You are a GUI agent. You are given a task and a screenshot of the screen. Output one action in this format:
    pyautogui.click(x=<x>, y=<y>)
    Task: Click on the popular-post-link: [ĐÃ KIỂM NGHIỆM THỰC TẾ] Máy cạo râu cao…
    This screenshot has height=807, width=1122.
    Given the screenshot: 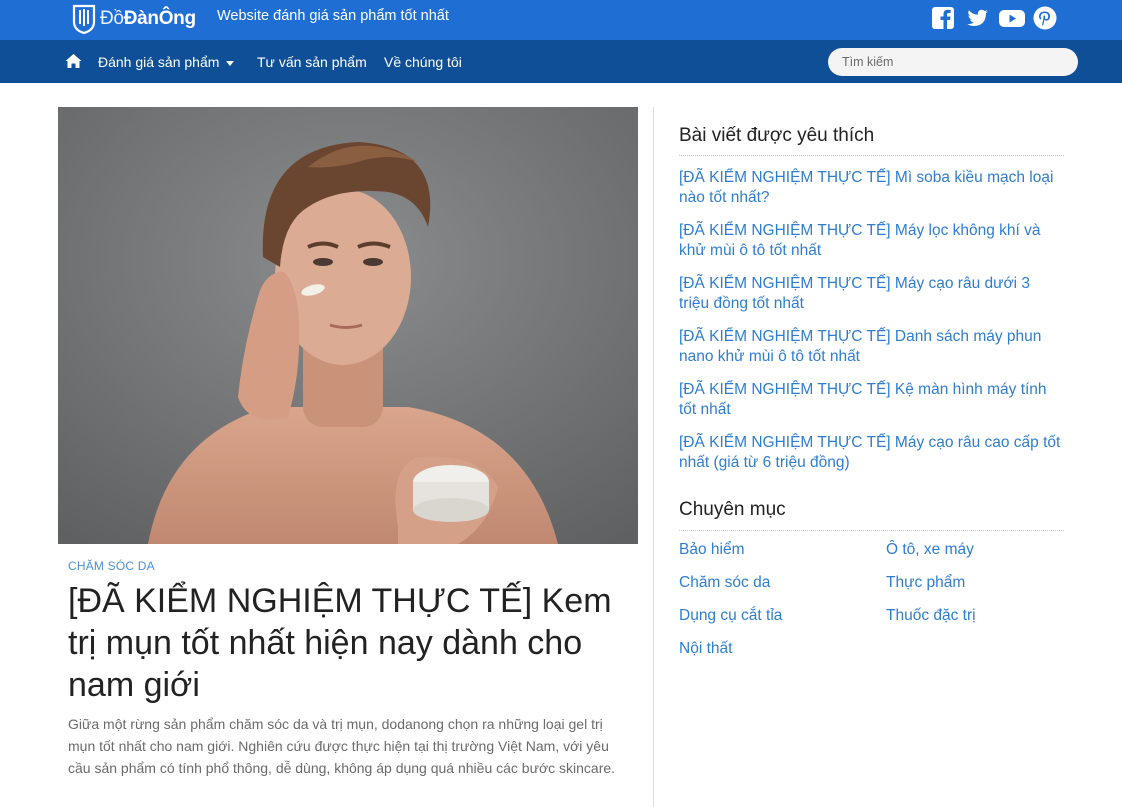 What is the action you would take?
    pyautogui.click(x=871, y=453)
    